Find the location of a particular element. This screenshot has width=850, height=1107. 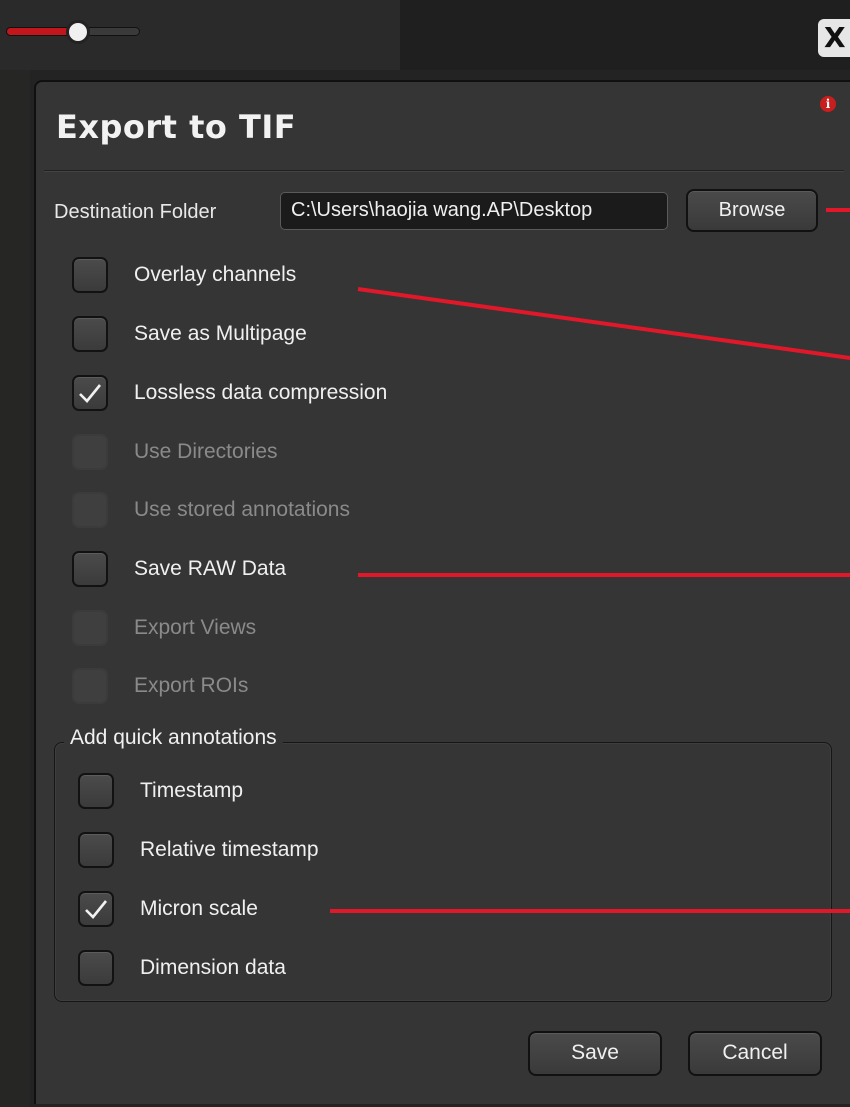

option-label: Overlay channels is located at coordinates (215, 274).